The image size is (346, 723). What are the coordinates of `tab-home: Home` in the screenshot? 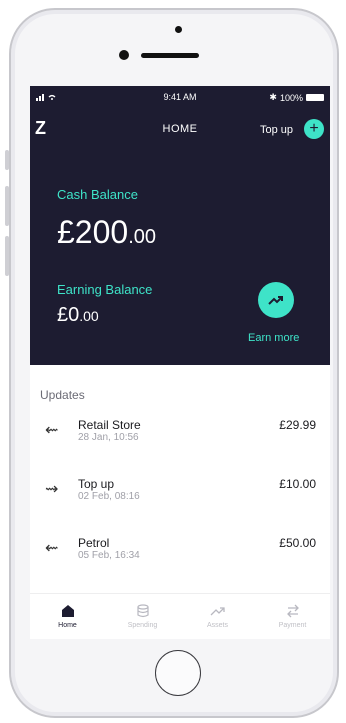 It's located at (67, 616).